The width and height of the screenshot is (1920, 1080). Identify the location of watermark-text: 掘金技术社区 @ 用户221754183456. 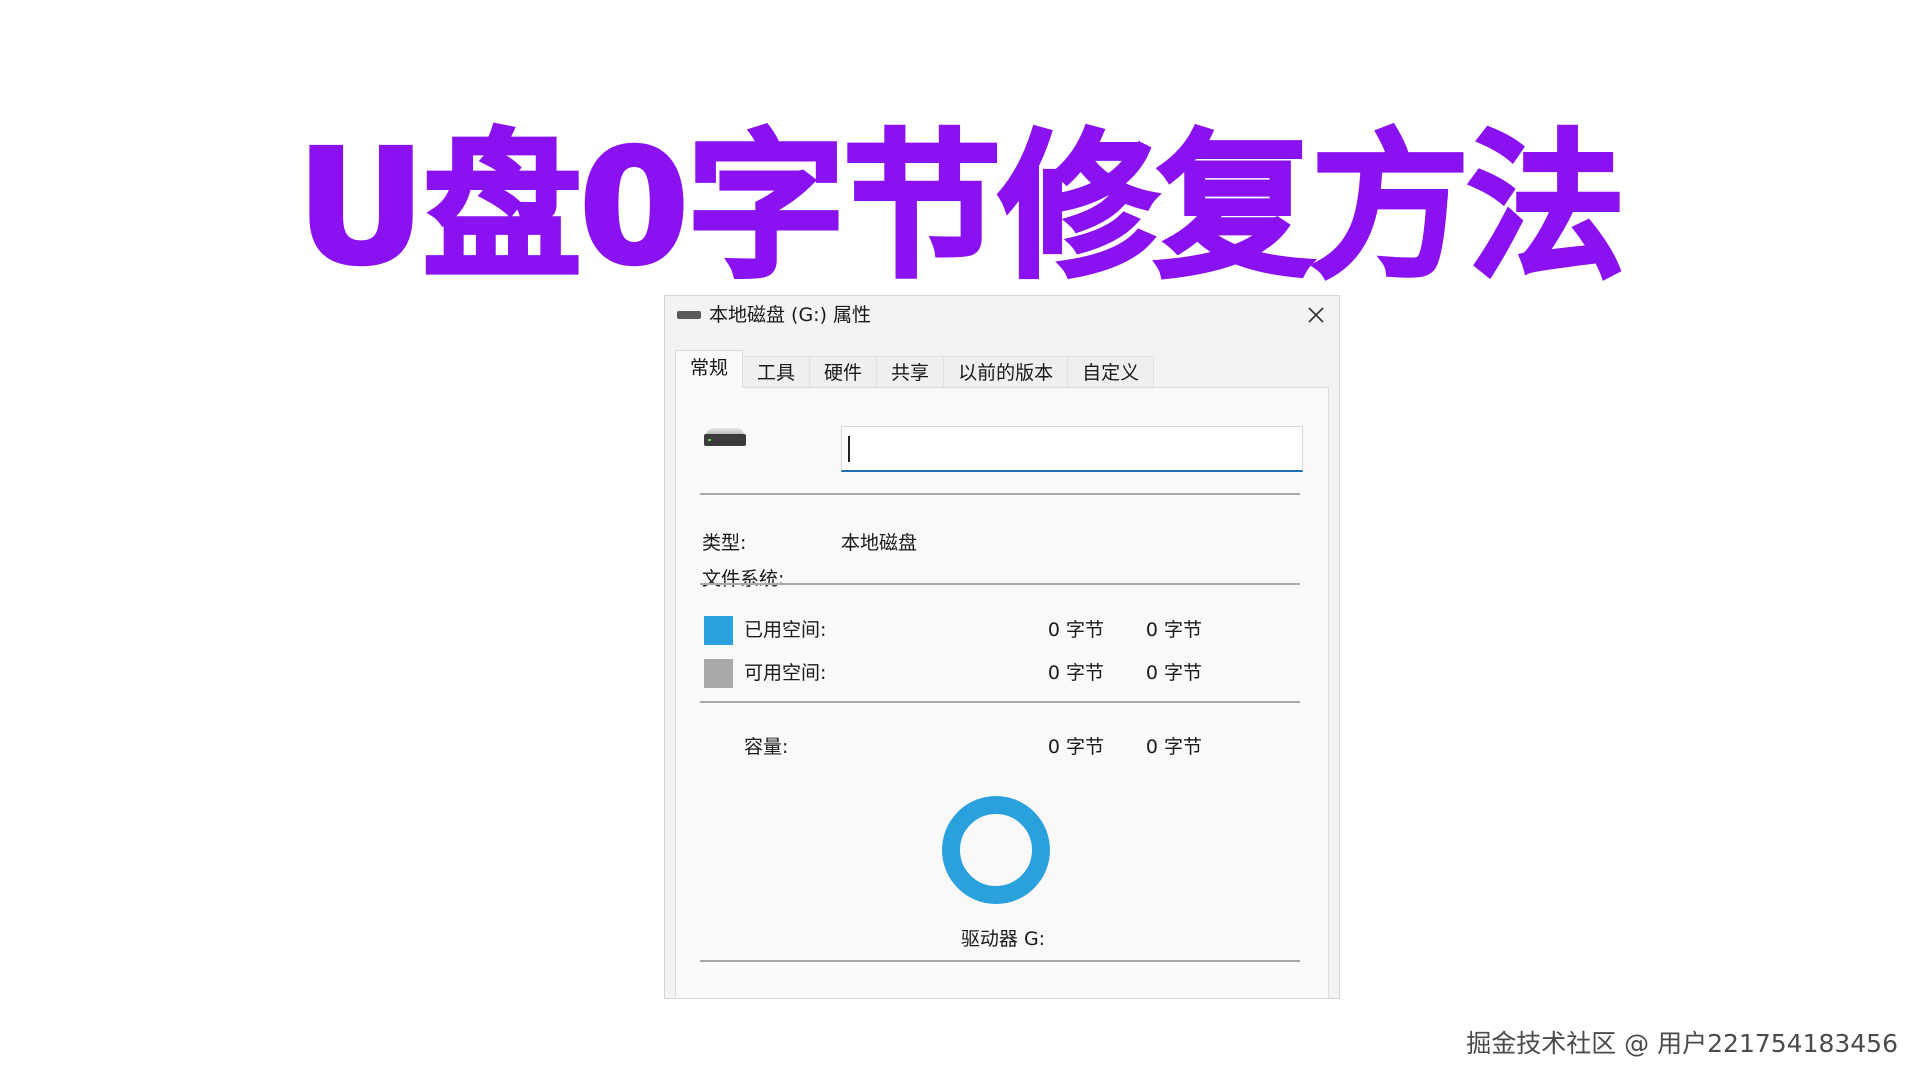
(1682, 1043).